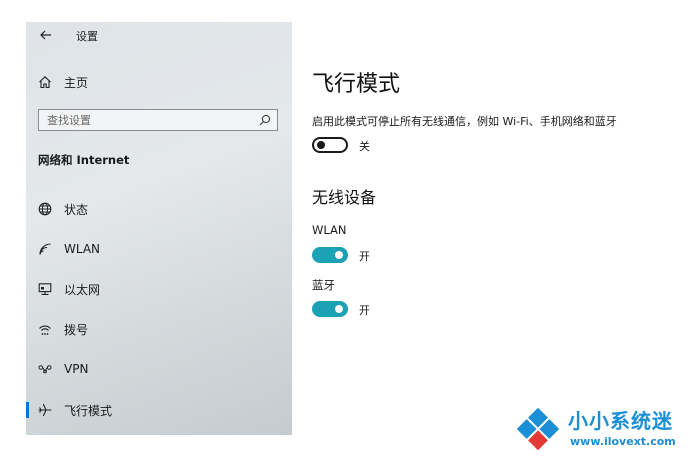 This screenshot has width=700, height=458. I want to click on search-box, so click(158, 120).